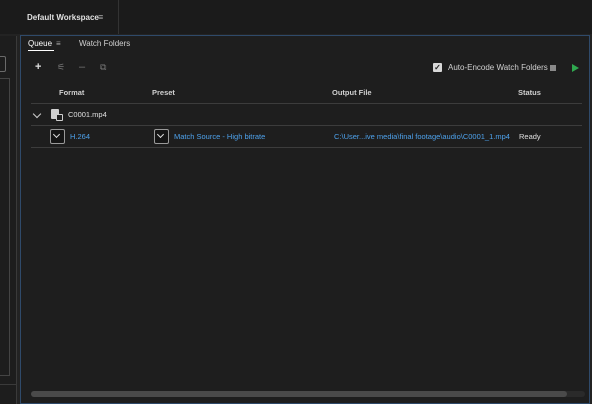 The width and height of the screenshot is (600, 405). What do you see at coordinates (219, 136) in the screenshot?
I see `preset-link: Match Source - High bitrate` at bounding box center [219, 136].